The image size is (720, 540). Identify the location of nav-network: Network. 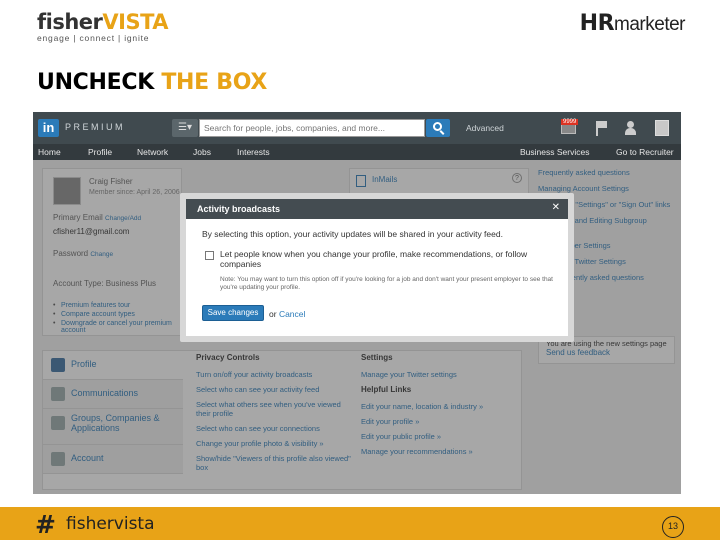
(152, 152).